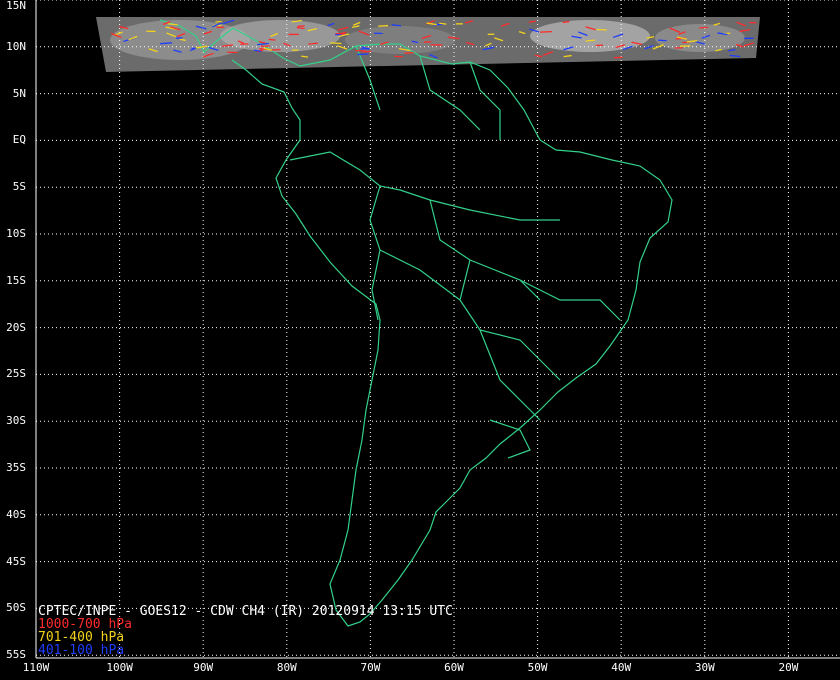 The height and width of the screenshot is (680, 840). Describe the element at coordinates (16, 655) in the screenshot. I see `latitude-label: 55S` at that location.